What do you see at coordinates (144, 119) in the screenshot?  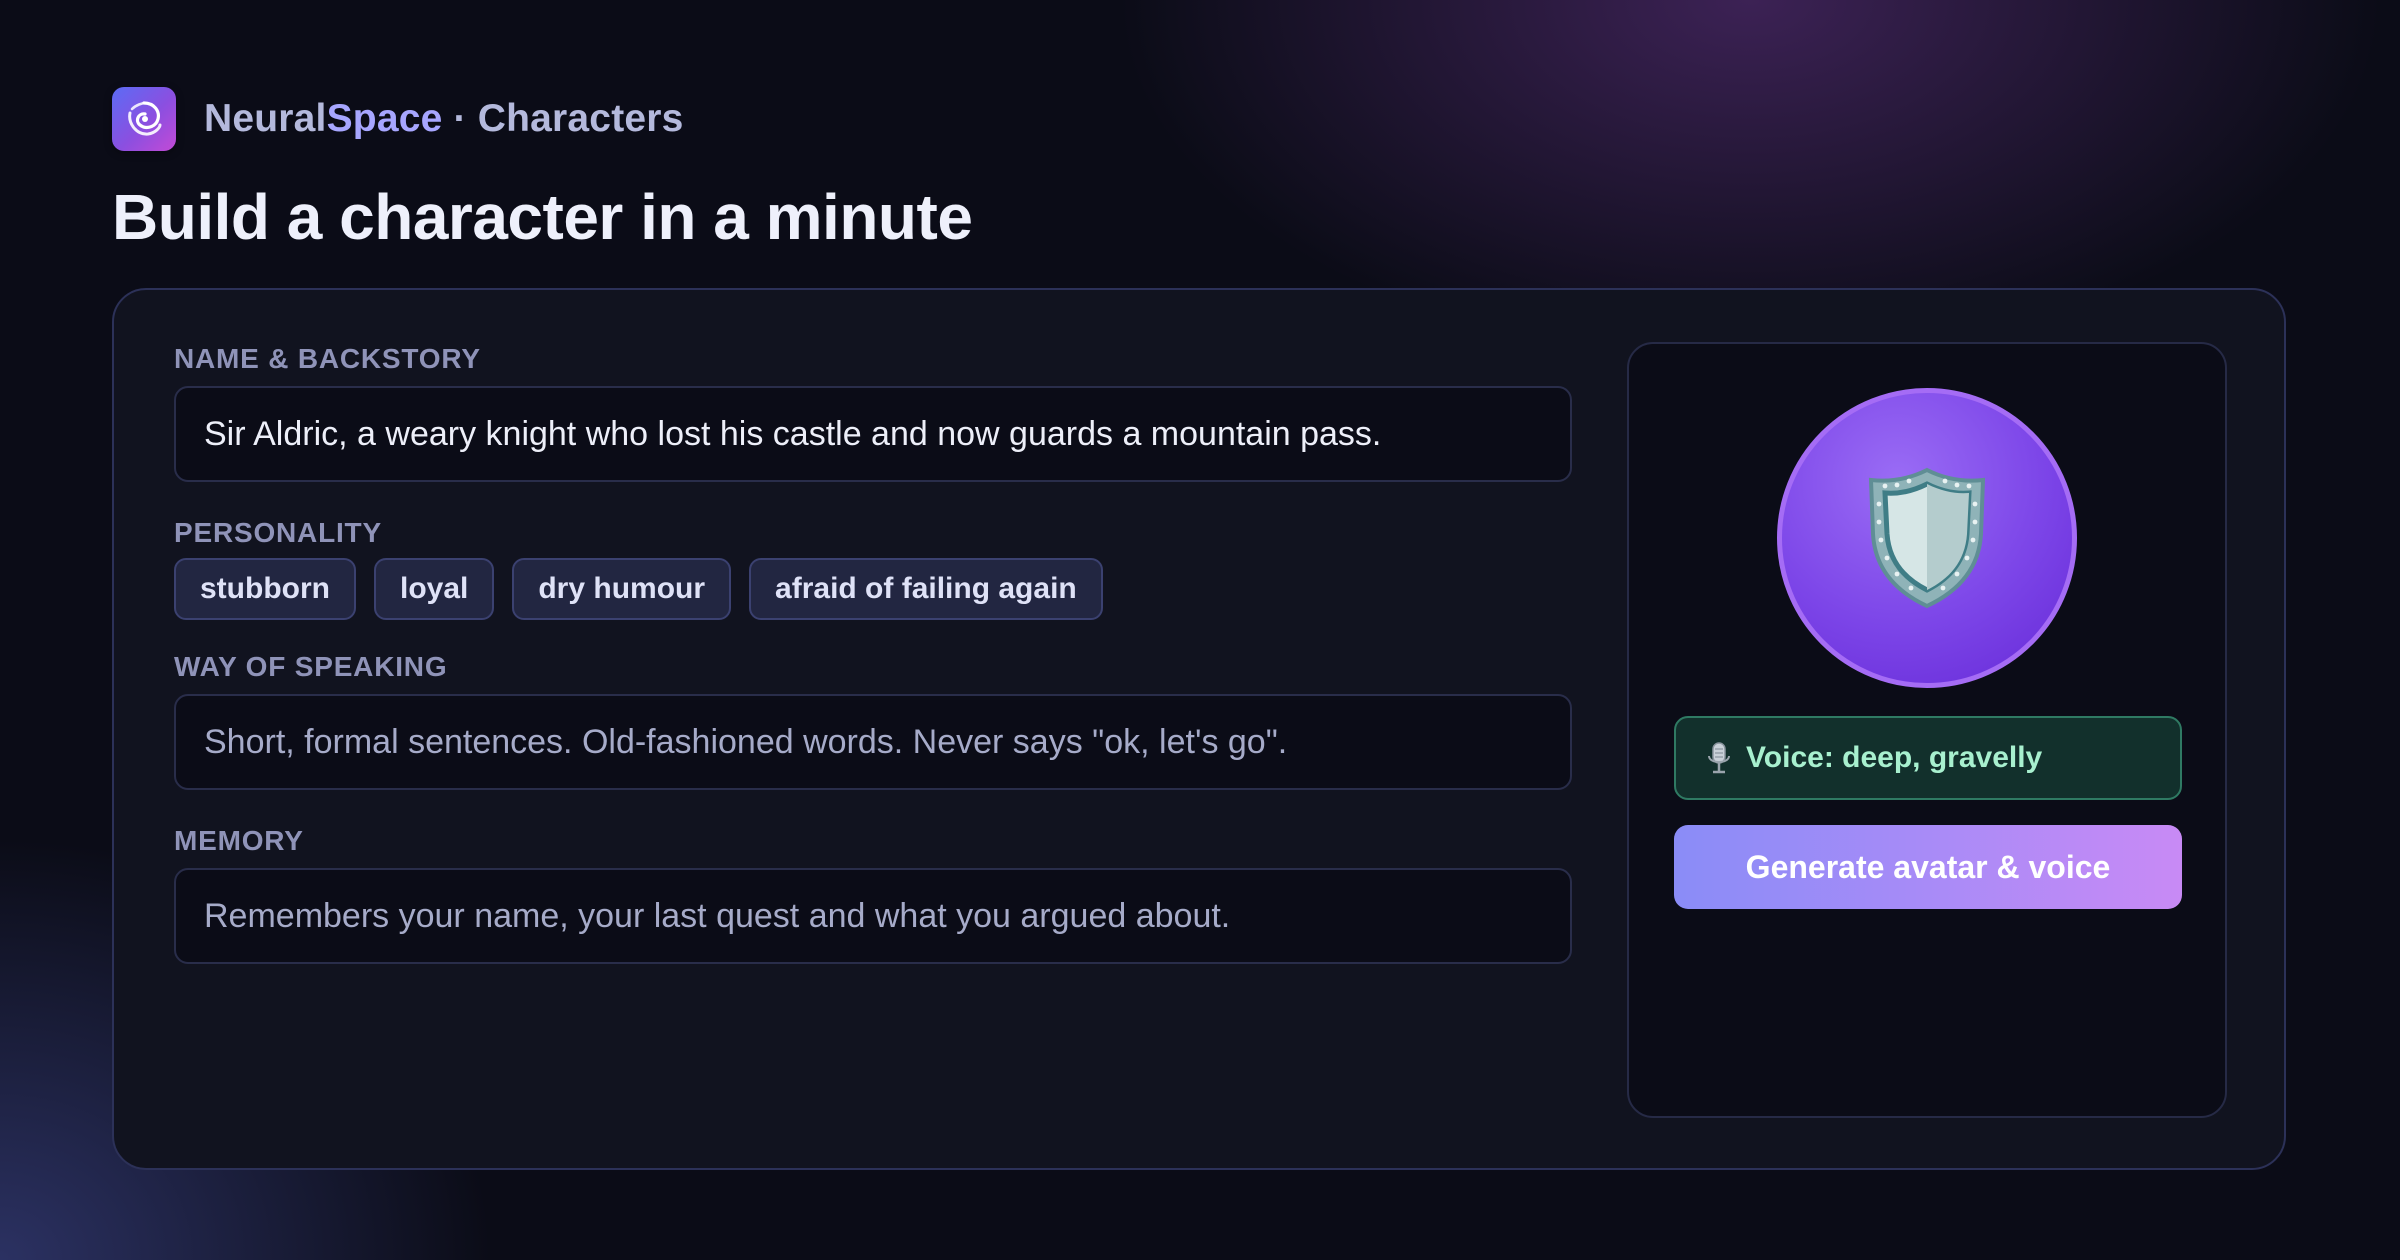 I see `galaxy-swirl-icon` at bounding box center [144, 119].